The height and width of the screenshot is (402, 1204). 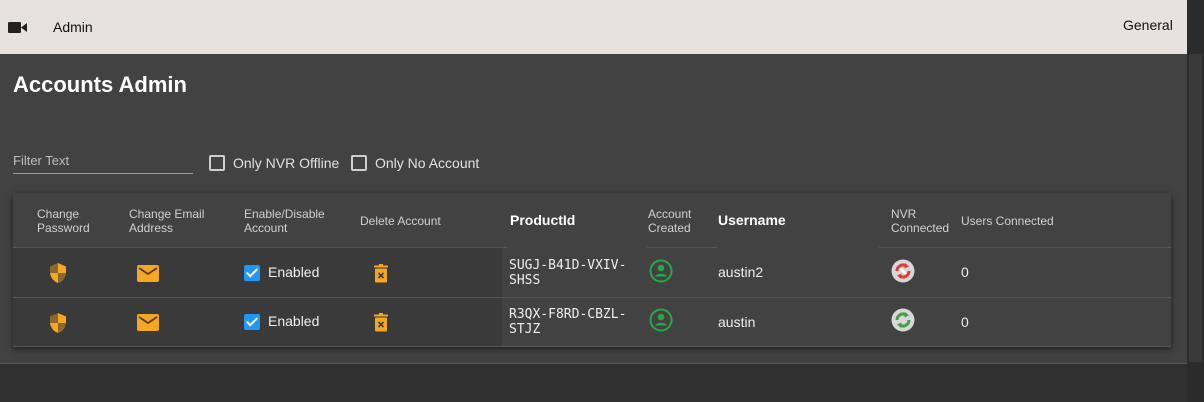 I want to click on only-no-account-label: Only No Account, so click(x=427, y=163).